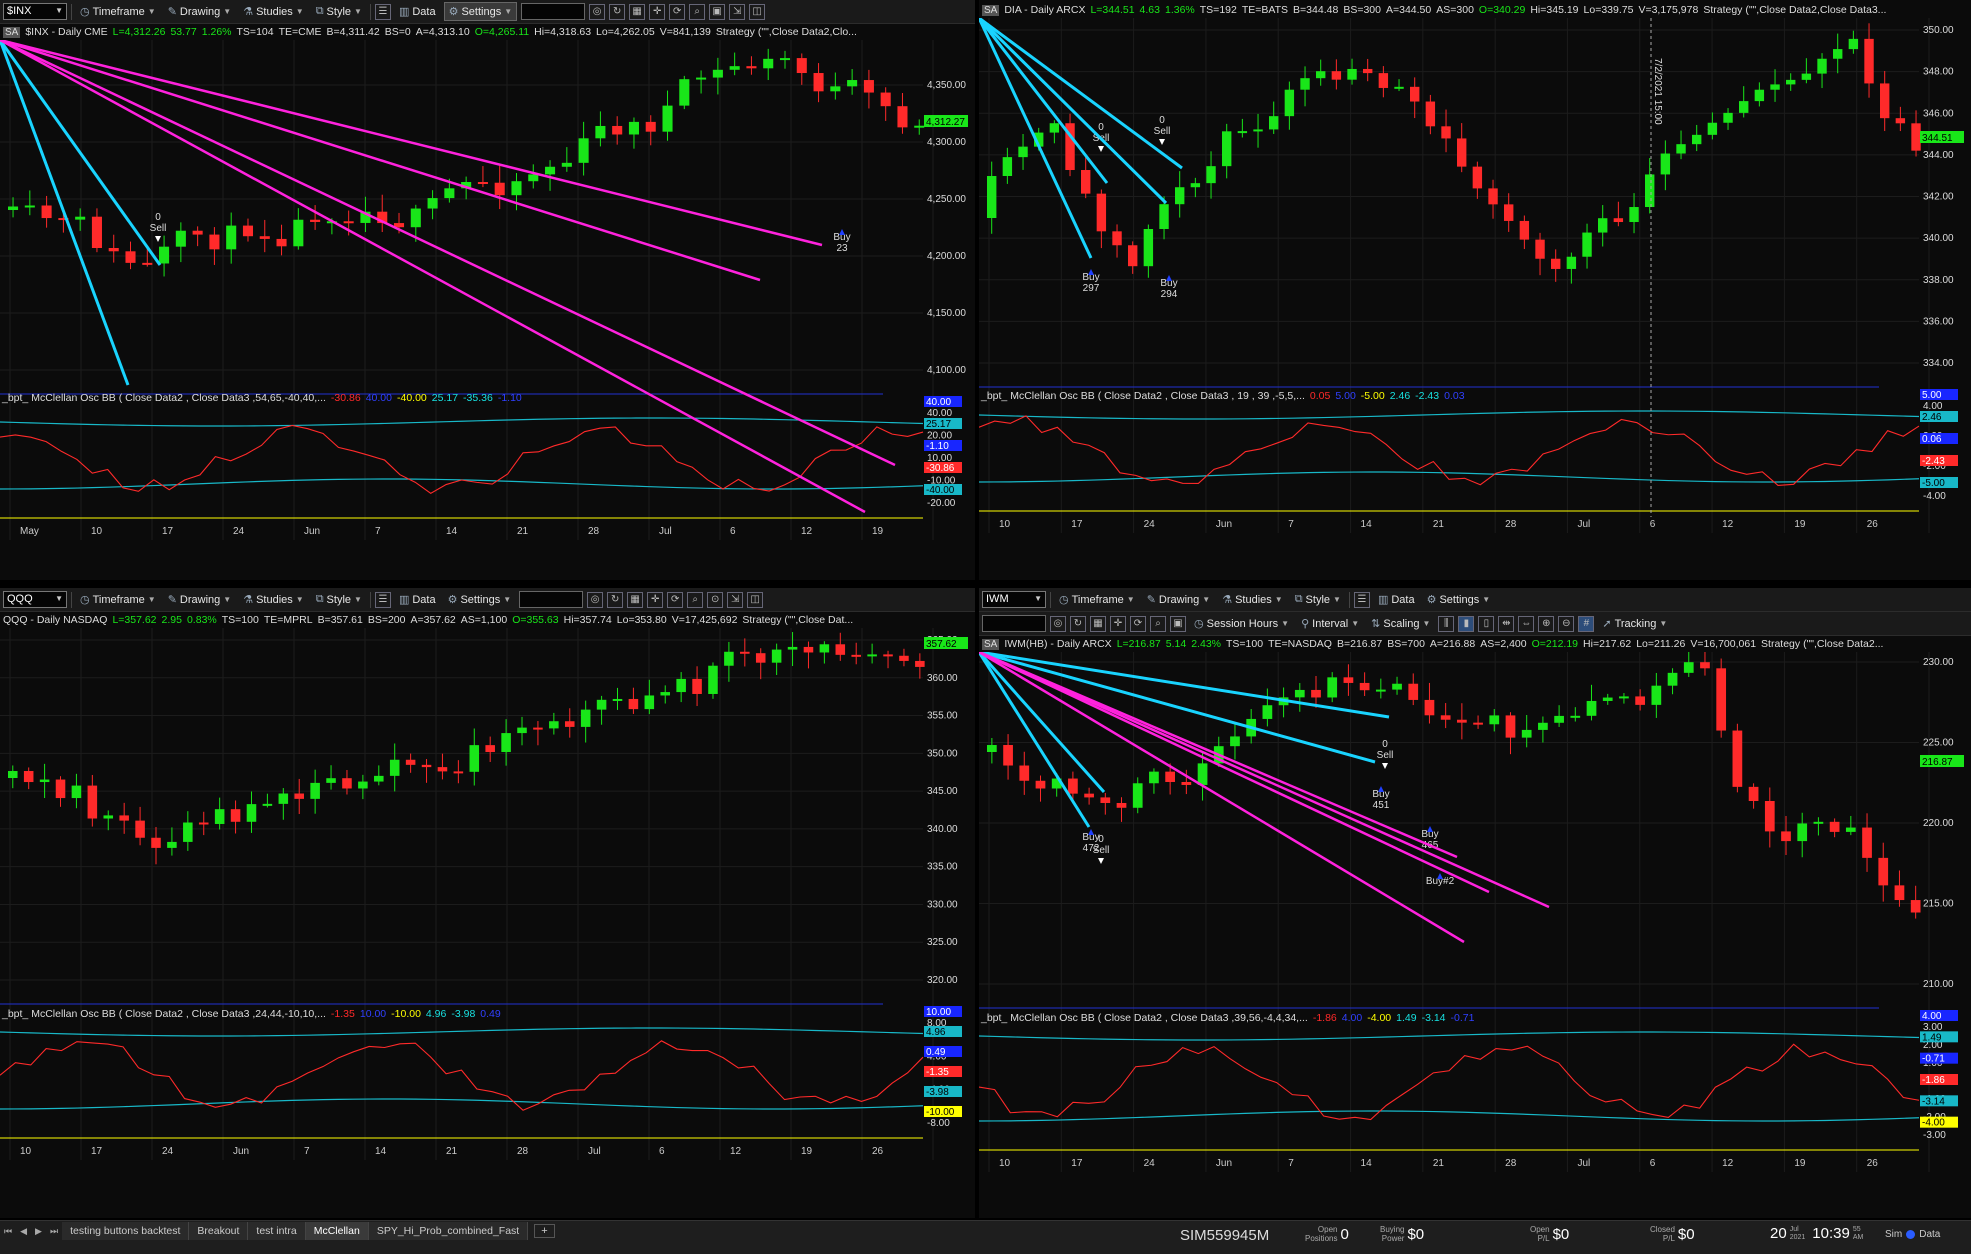 This screenshot has height=1254, width=1971. What do you see at coordinates (1224, 1235) in the screenshot?
I see `account-id: SIM559945M` at bounding box center [1224, 1235].